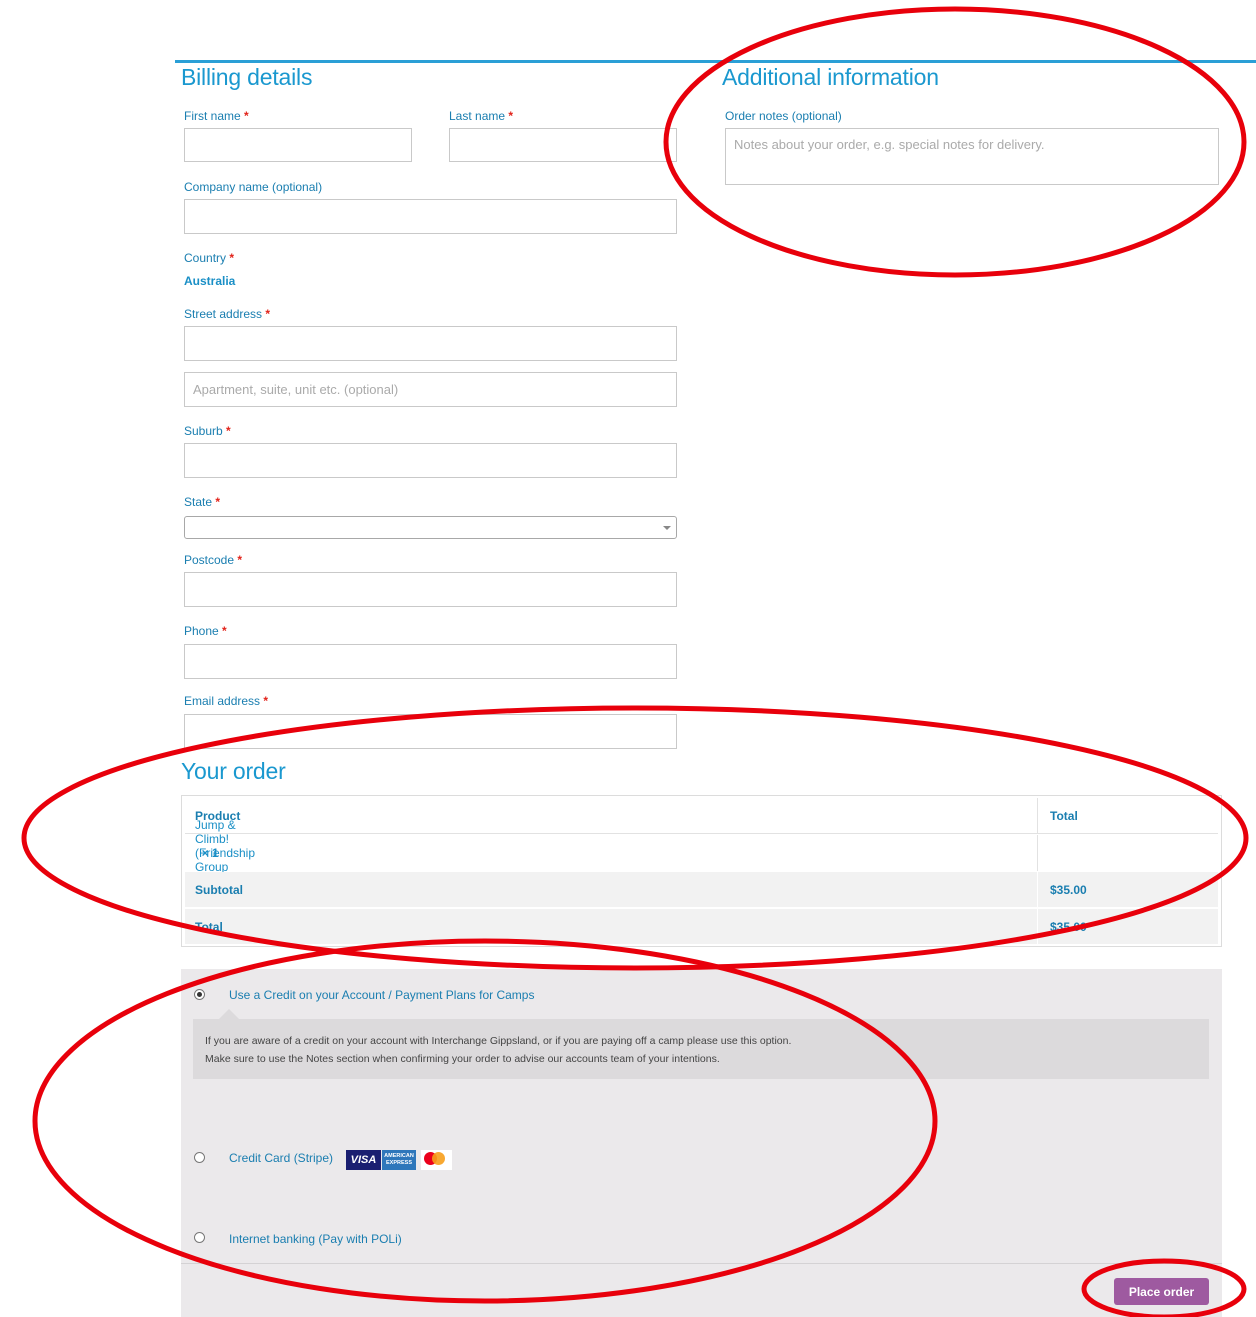 Image resolution: width=1256 pixels, height=1317 pixels. What do you see at coordinates (701, 1263) in the screenshot?
I see `payment-divider` at bounding box center [701, 1263].